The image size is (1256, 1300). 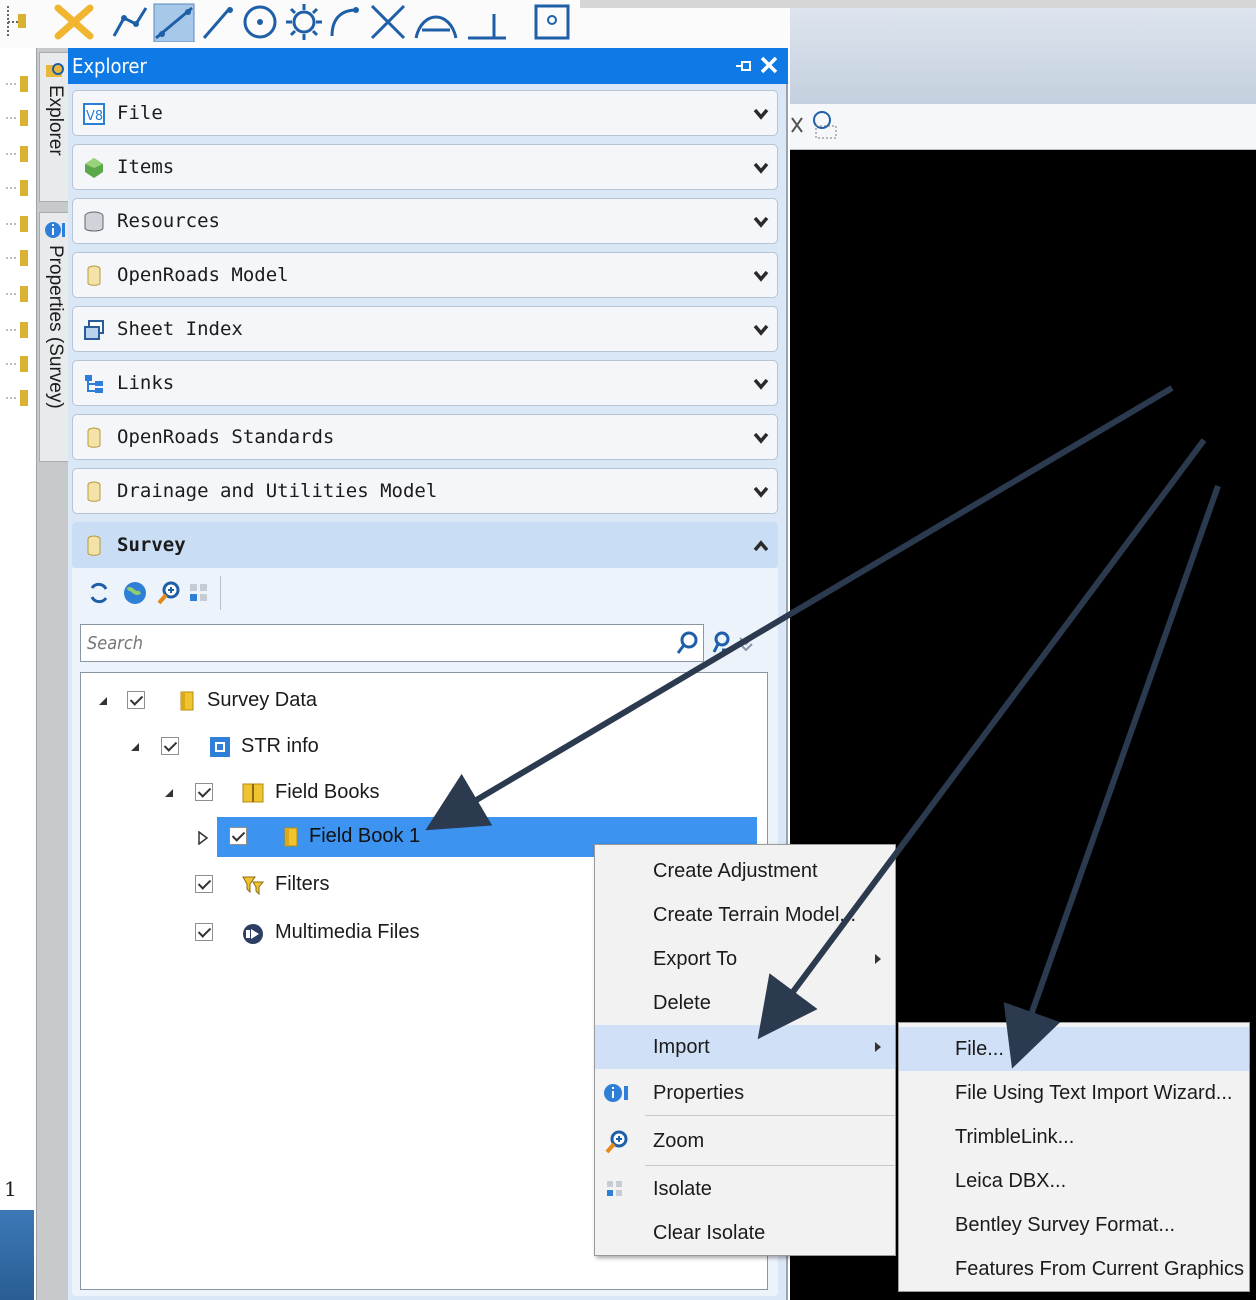 I want to click on svg-text: V8, so click(x=94, y=116).